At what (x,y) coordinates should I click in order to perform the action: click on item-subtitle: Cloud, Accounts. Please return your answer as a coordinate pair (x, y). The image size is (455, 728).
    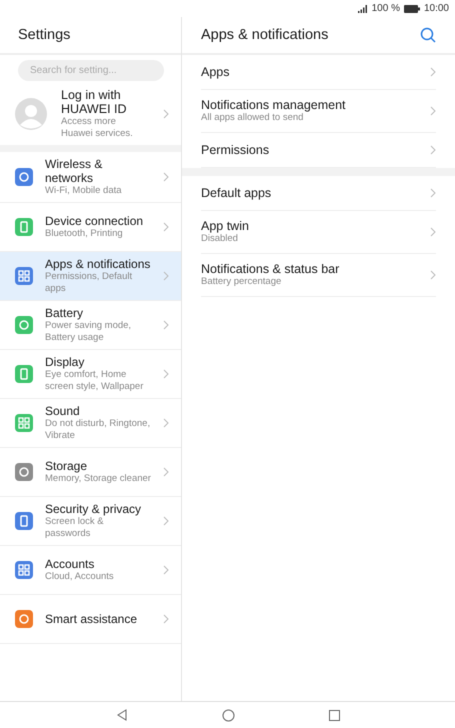
    Looking at the image, I should click on (80, 577).